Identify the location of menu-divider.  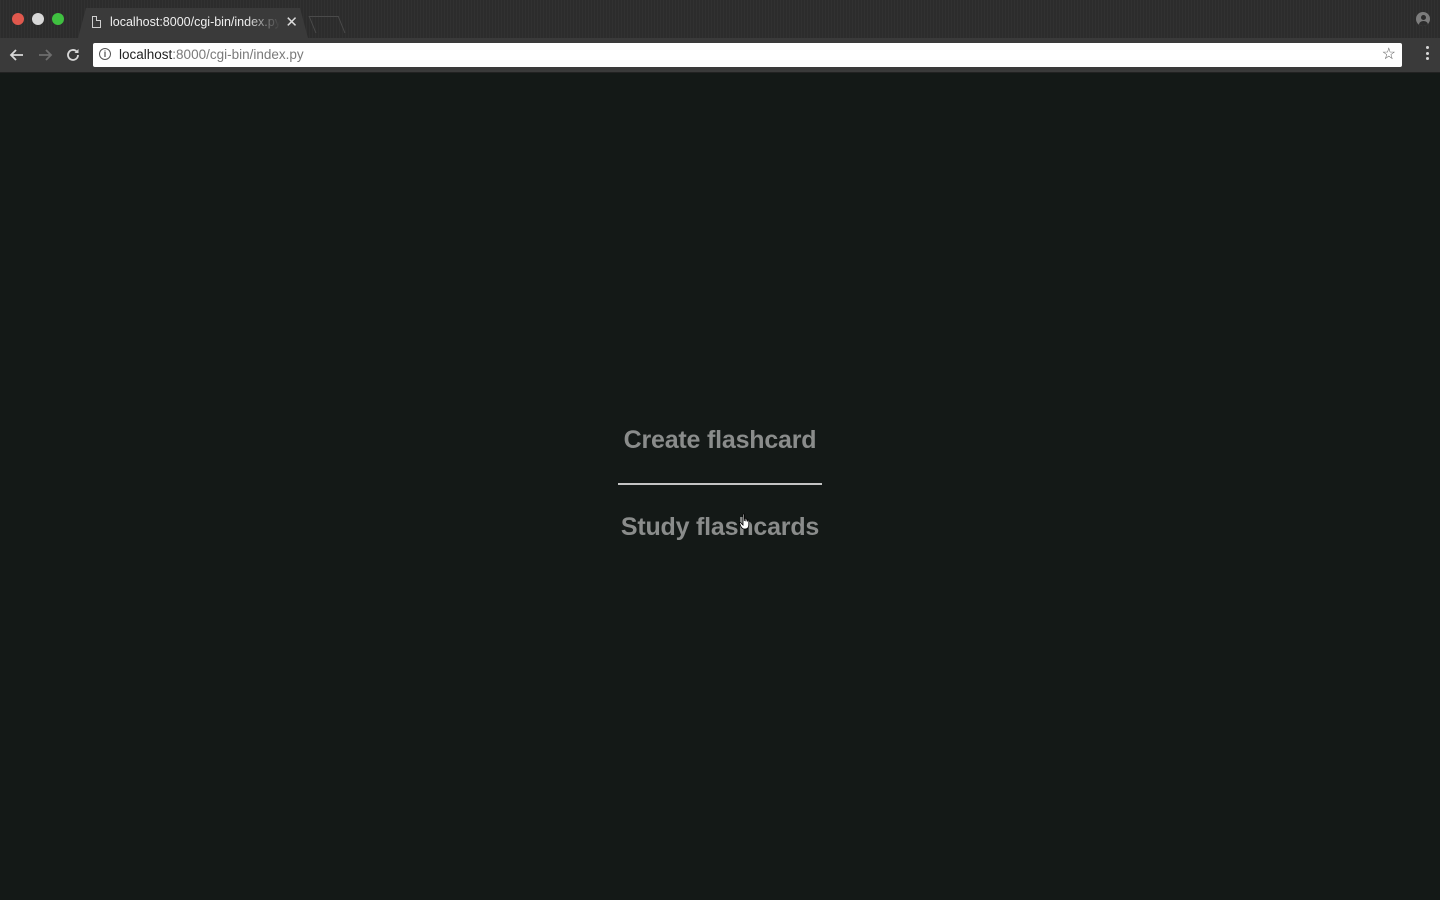
(720, 484).